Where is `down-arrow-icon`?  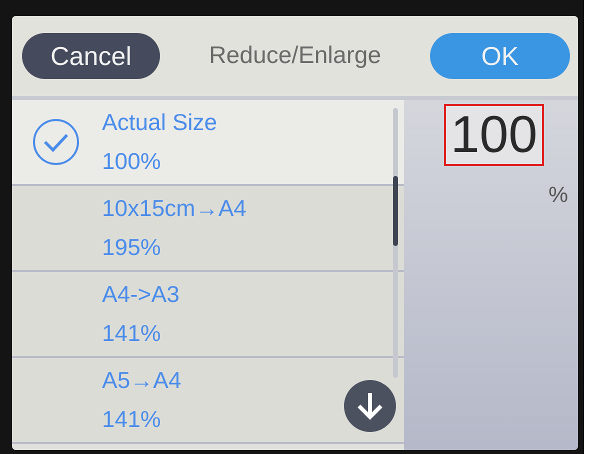 down-arrow-icon is located at coordinates (370, 406).